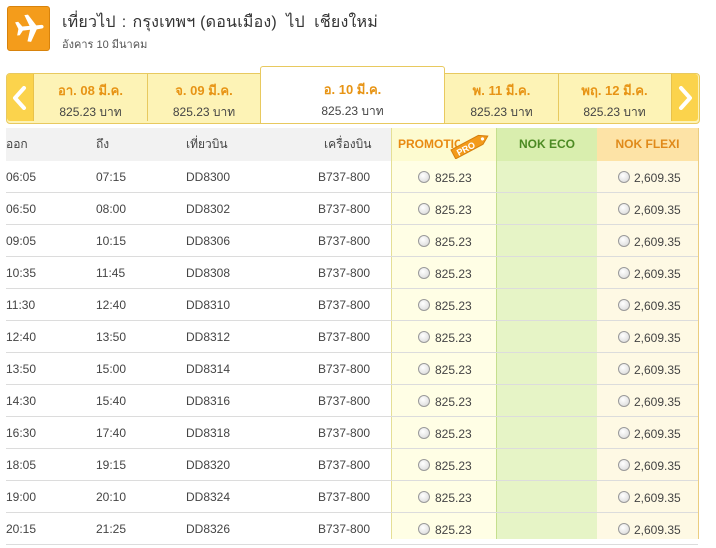 This screenshot has height=548, width=716. Describe the element at coordinates (204, 90) in the screenshot. I see `date-tab-date: จ. 09 มี.ค.` at that location.